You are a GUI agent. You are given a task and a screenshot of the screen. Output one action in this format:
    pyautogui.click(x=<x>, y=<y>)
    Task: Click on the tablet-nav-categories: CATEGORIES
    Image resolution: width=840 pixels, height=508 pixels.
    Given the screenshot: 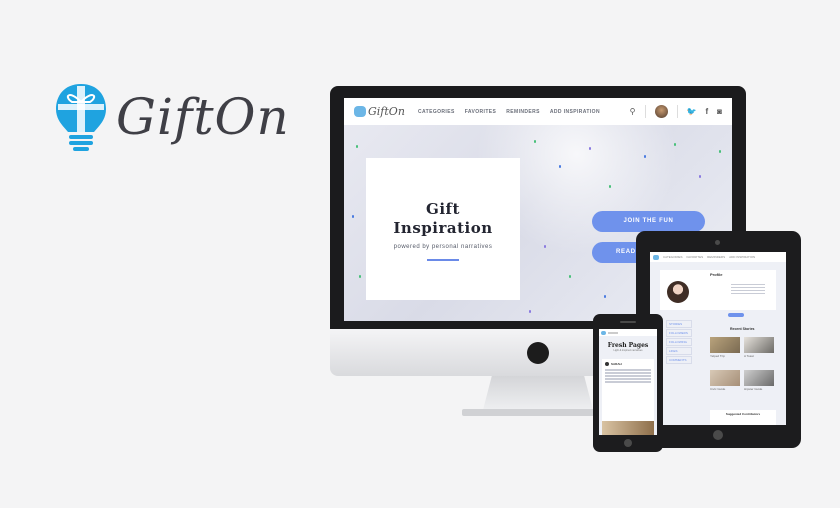 What is the action you would take?
    pyautogui.click(x=672, y=257)
    